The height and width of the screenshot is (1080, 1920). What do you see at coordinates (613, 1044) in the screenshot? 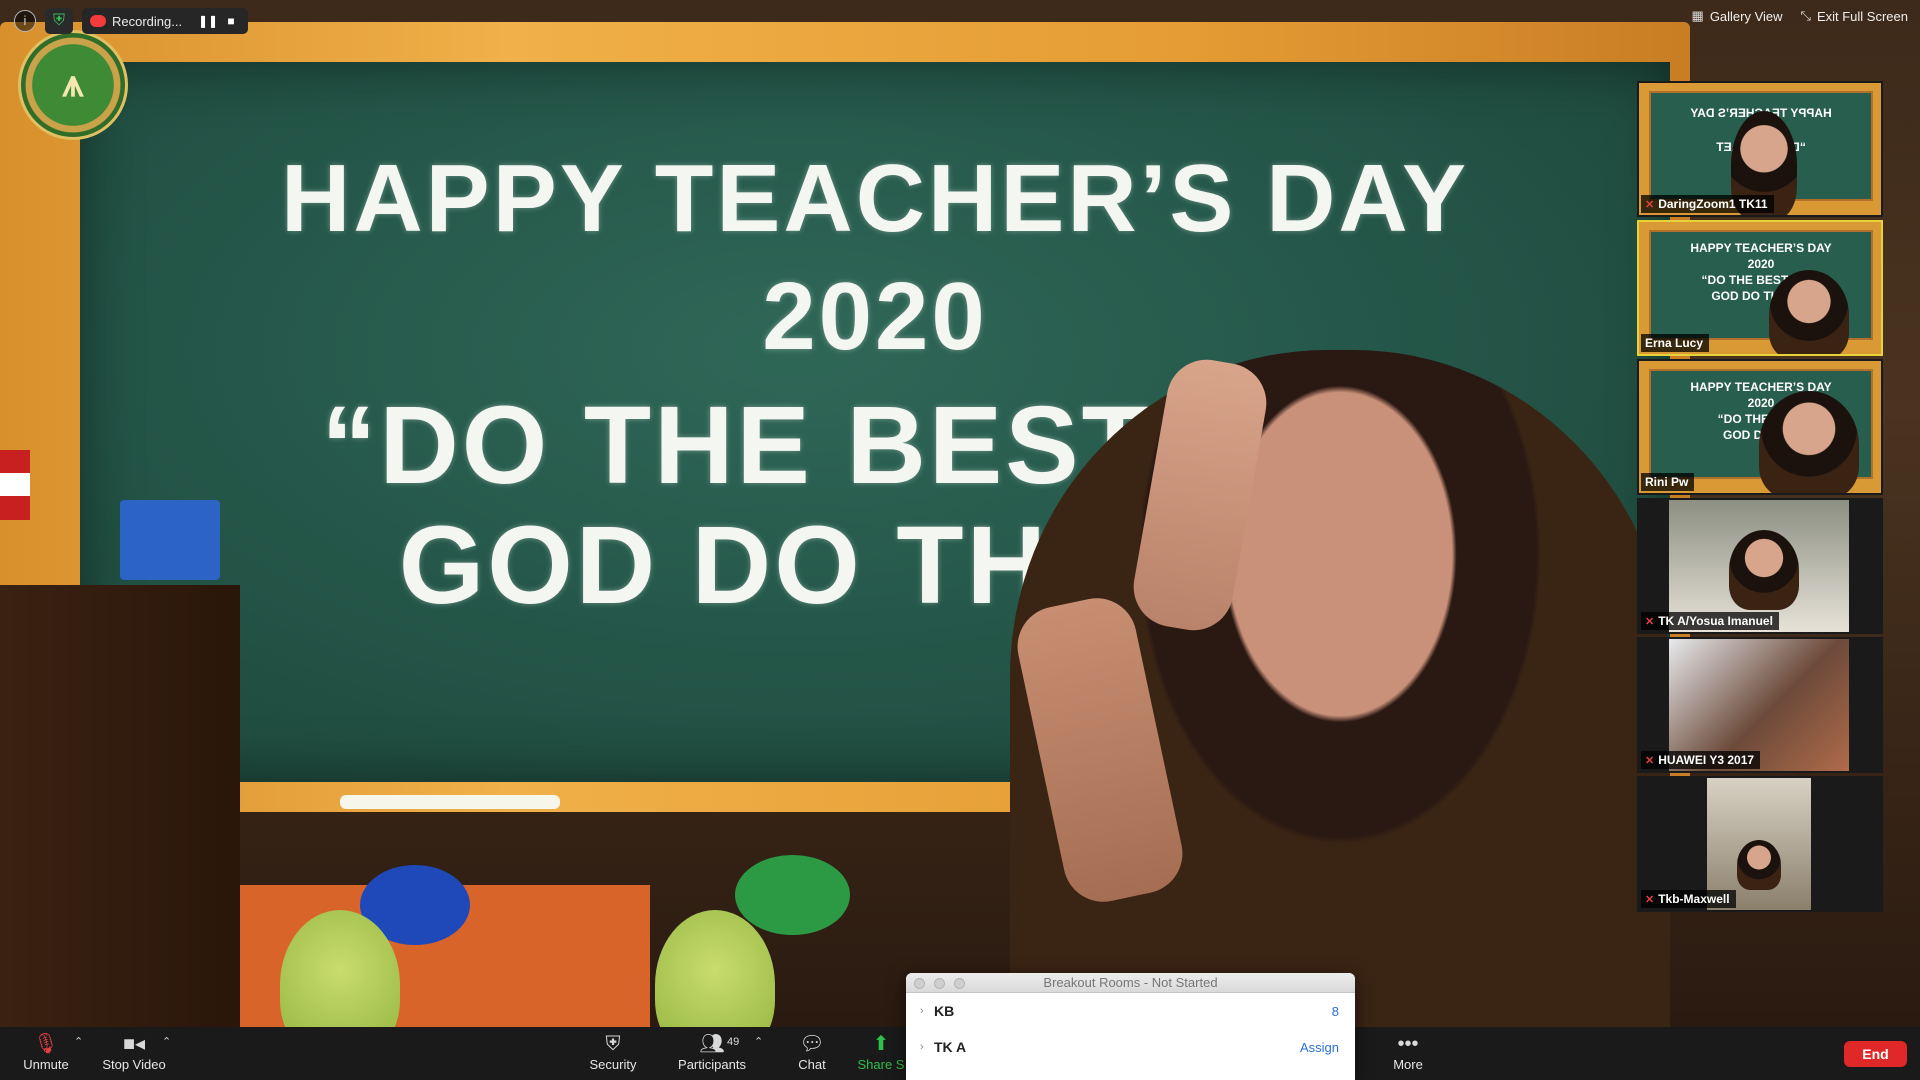
I see `shield-icon: ⛨` at bounding box center [613, 1044].